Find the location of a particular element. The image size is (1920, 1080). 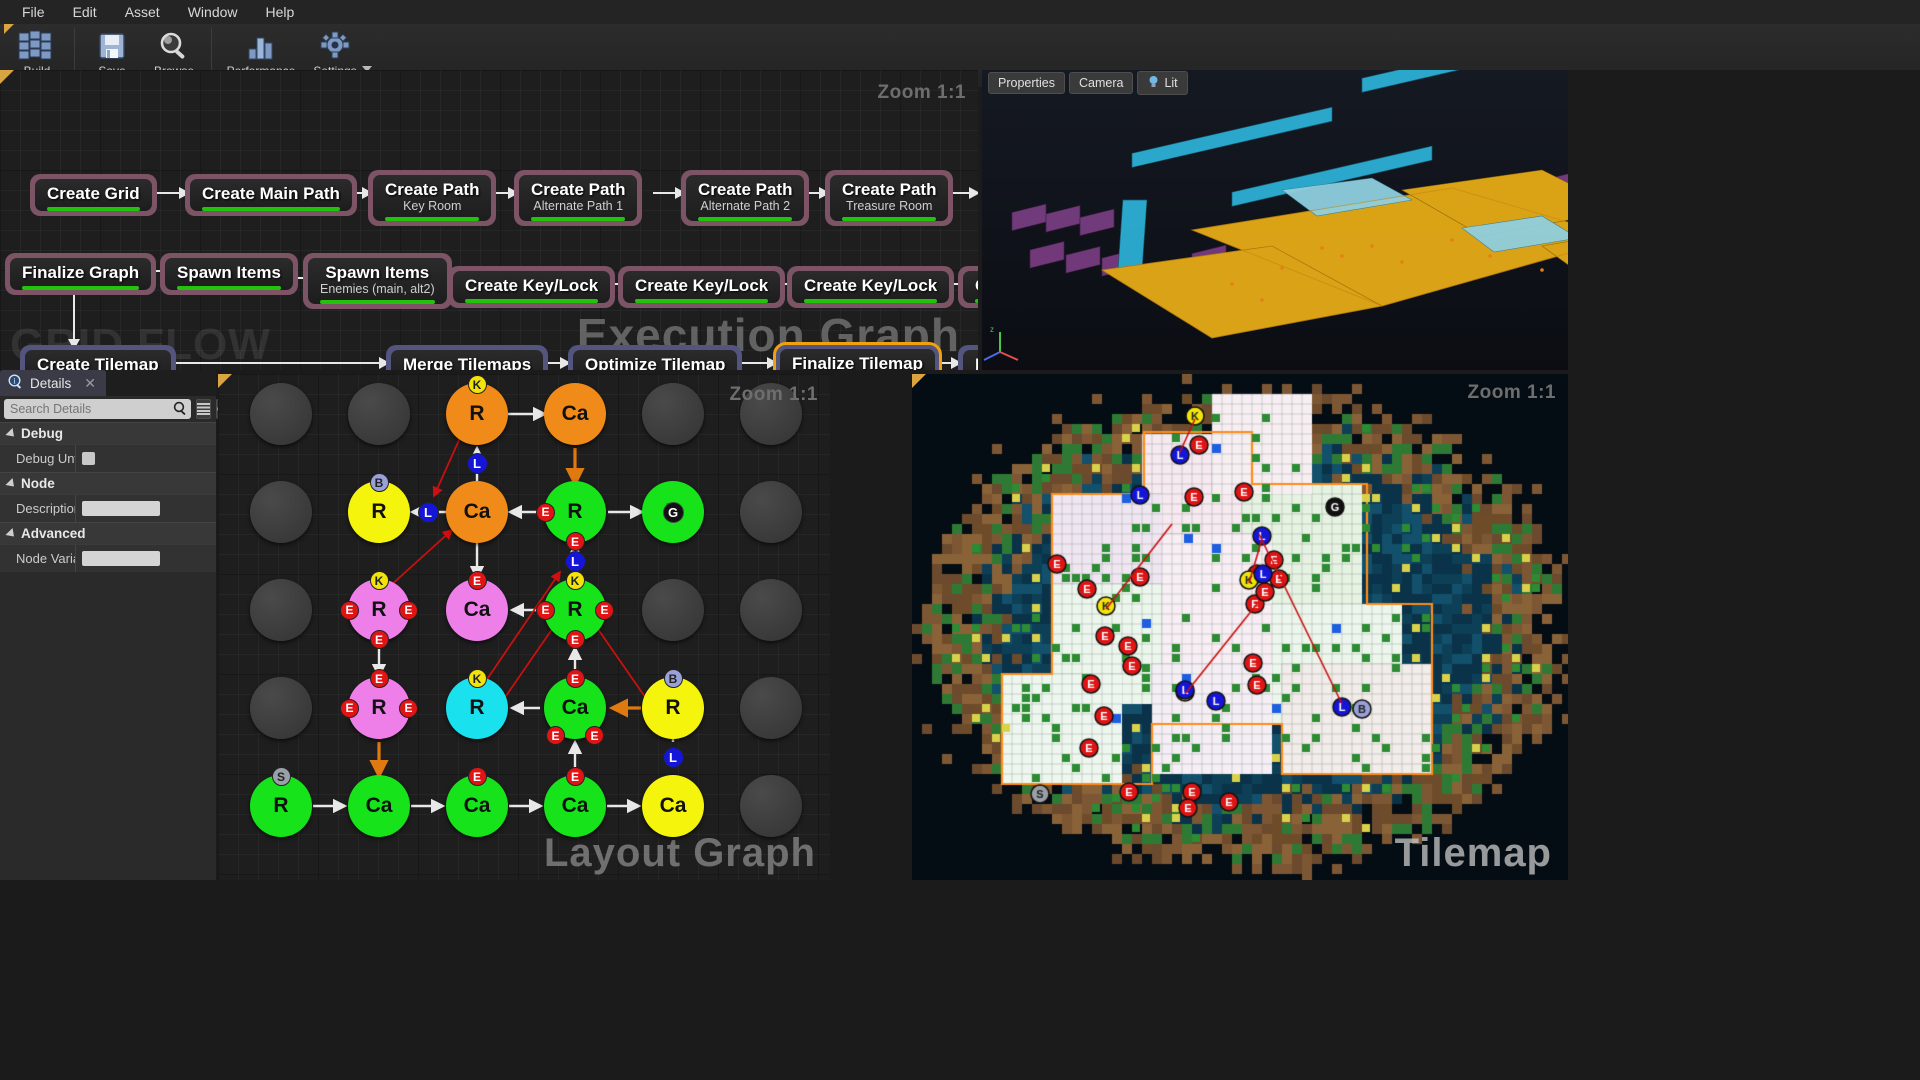

exec-node: Finalize Tilemap is located at coordinates (857, 356).